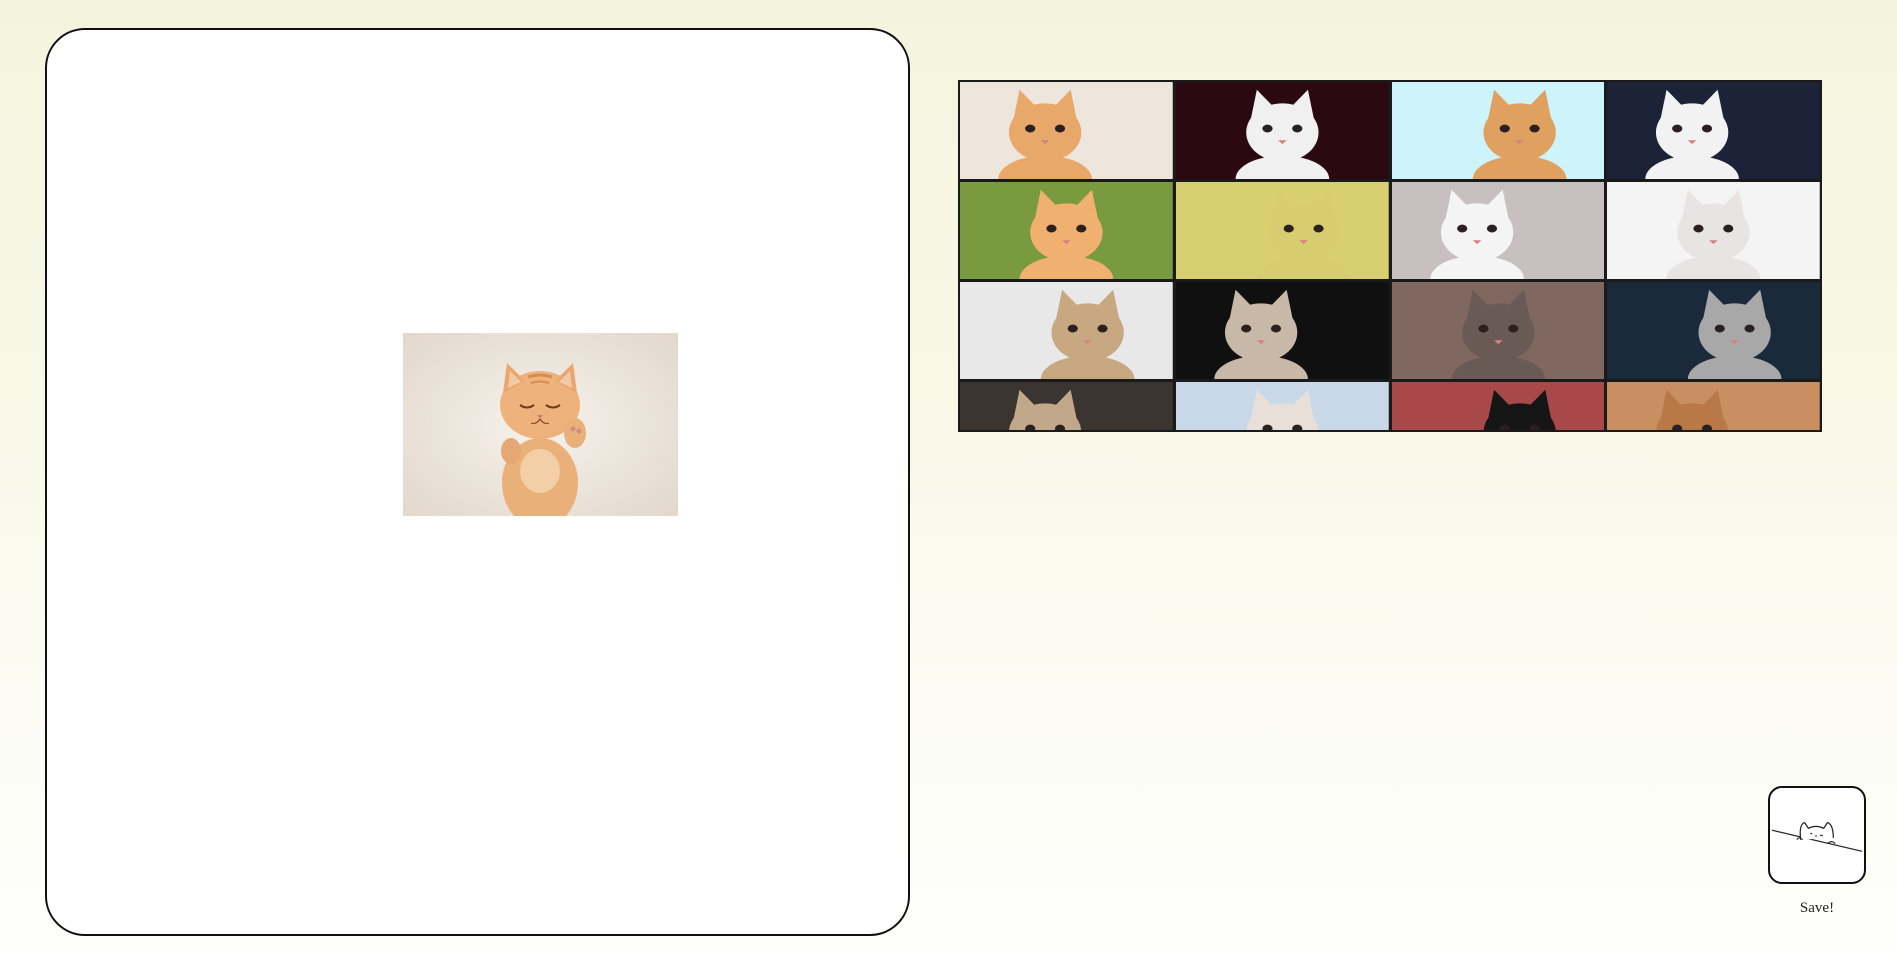 The image size is (1897, 954). Describe the element at coordinates (1498, 230) in the screenshot. I see `gallery-thumb-white-black-cat` at that location.